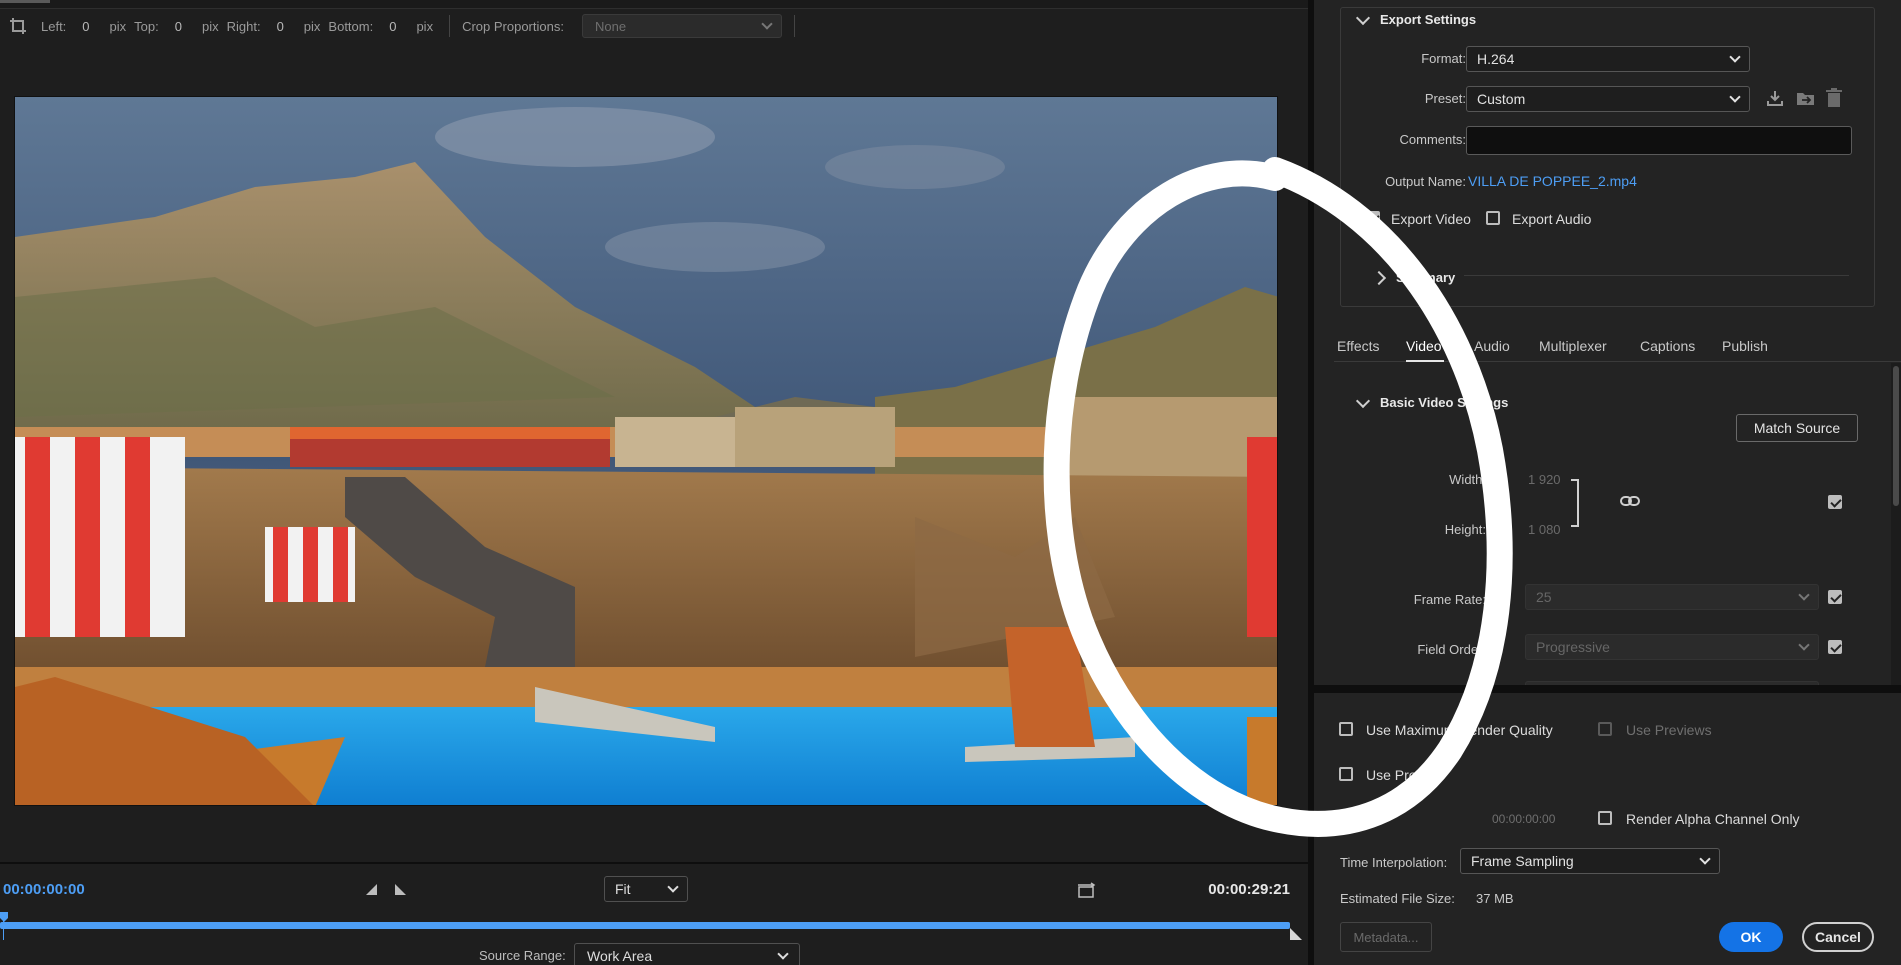  Describe the element at coordinates (1496, 59) in the screenshot. I see `format-value: H.264` at that location.